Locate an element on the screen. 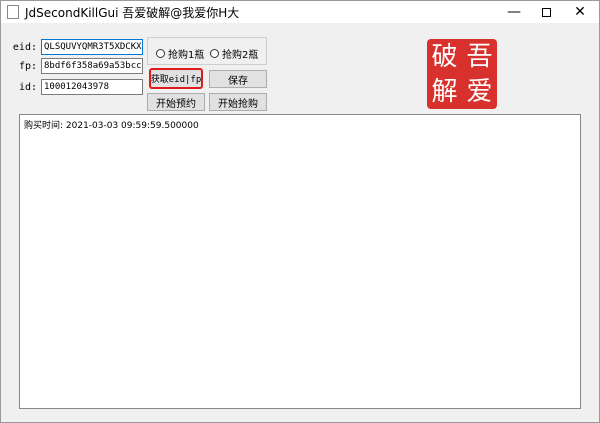  buy-1-radio-label: 抢购1瓶 is located at coordinates (186, 55).